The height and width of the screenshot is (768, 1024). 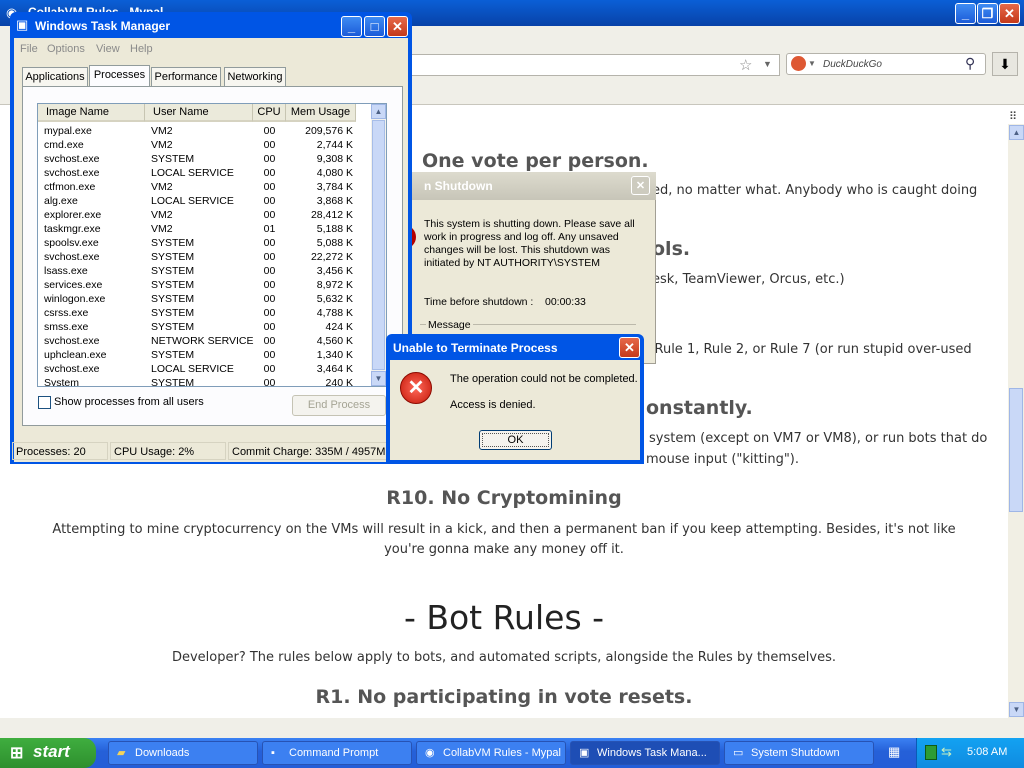 What do you see at coordinates (186, 76) in the screenshot?
I see `tab-performance: Performance` at bounding box center [186, 76].